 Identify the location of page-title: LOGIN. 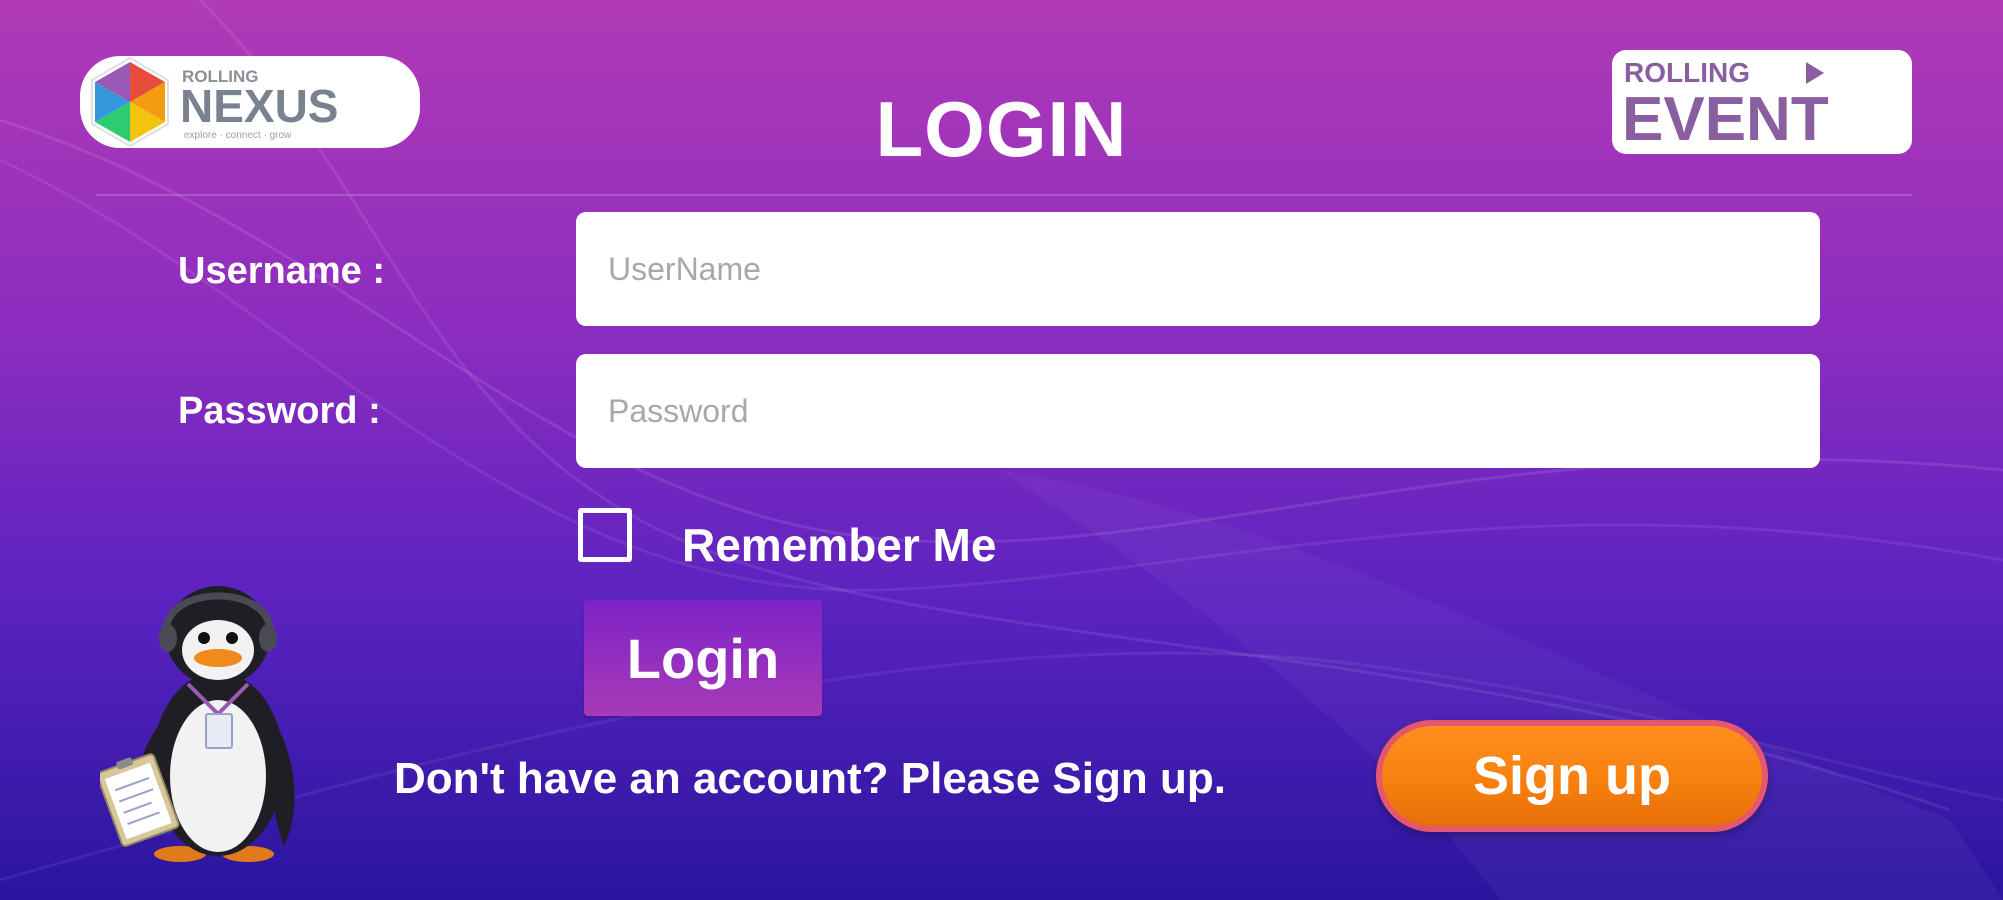
(1001, 129).